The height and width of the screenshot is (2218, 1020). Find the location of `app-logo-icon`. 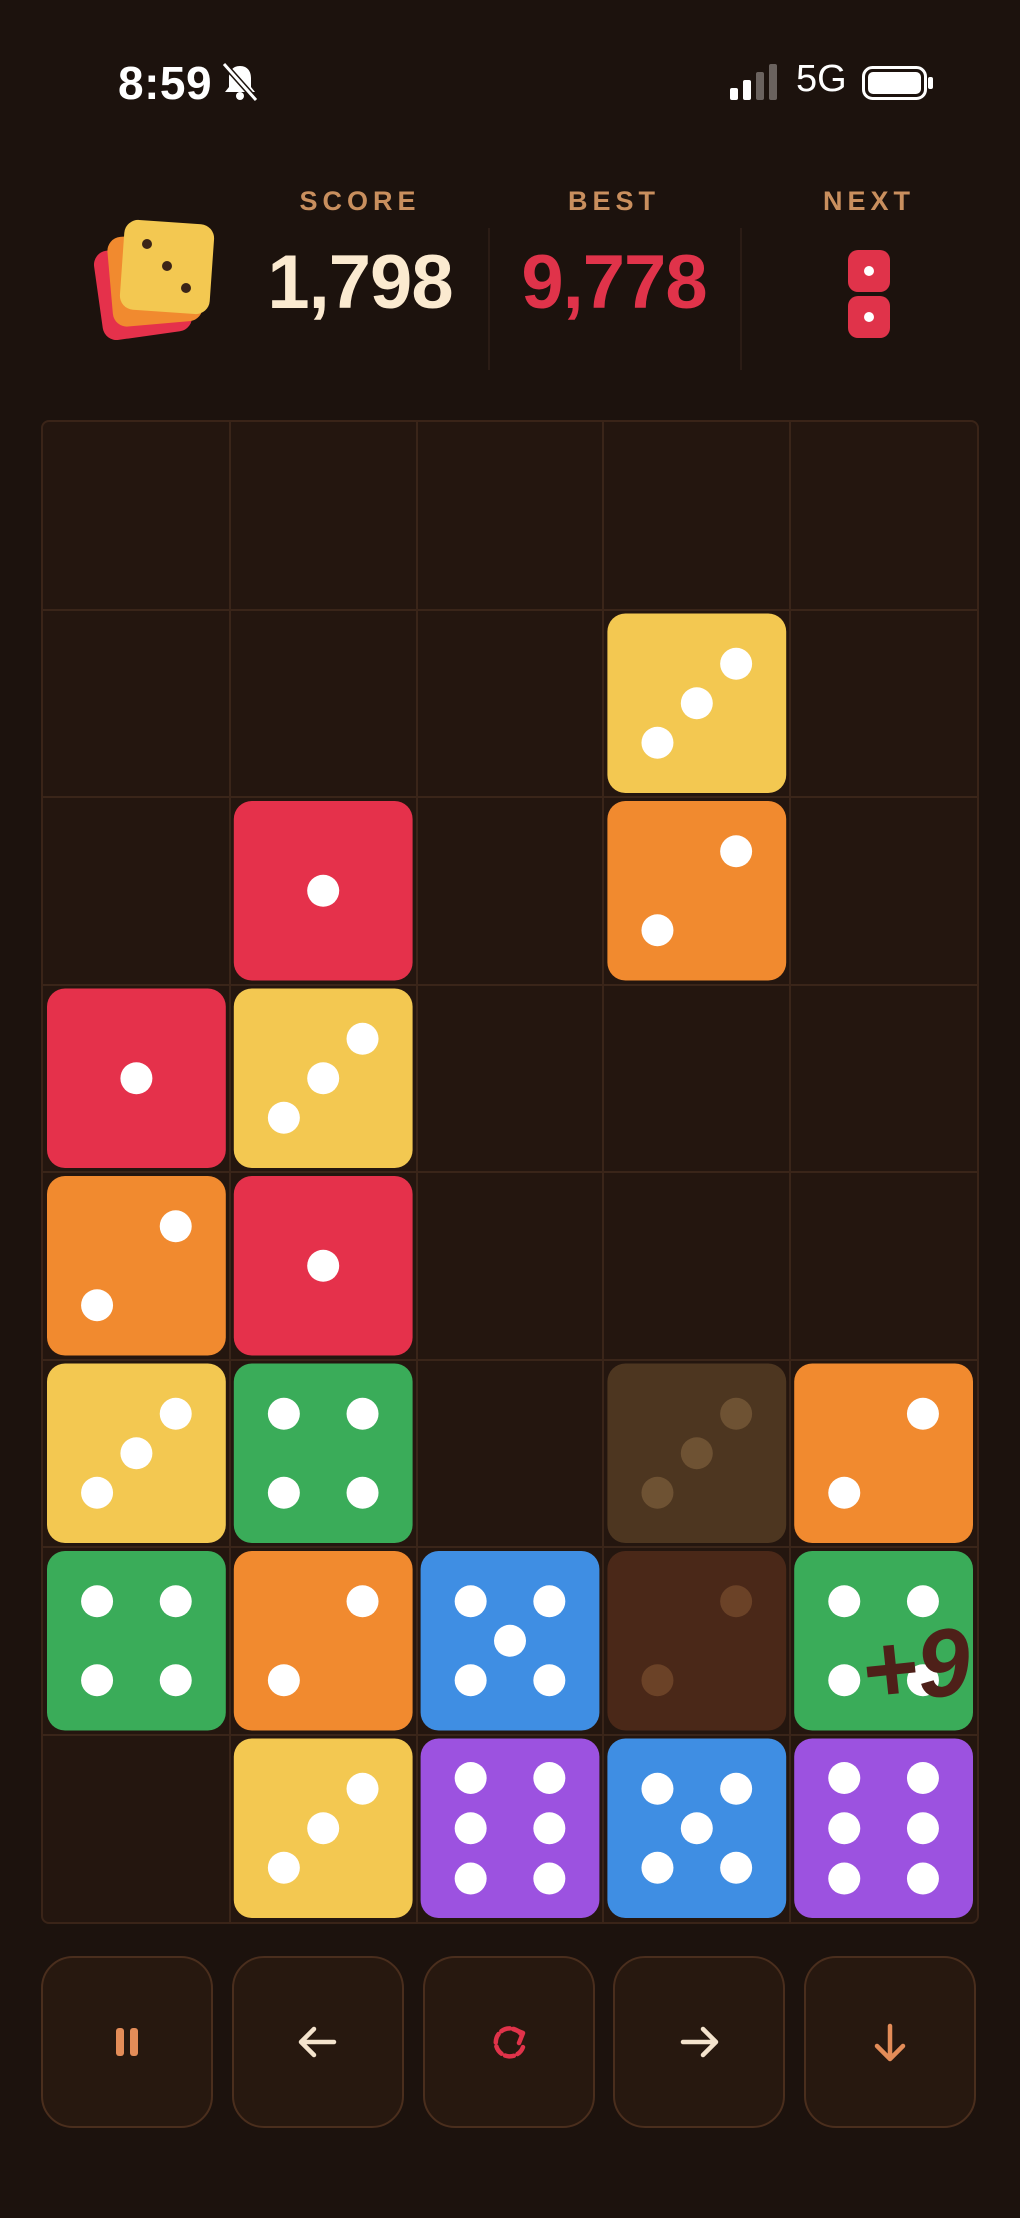

app-logo-icon is located at coordinates (154, 280).